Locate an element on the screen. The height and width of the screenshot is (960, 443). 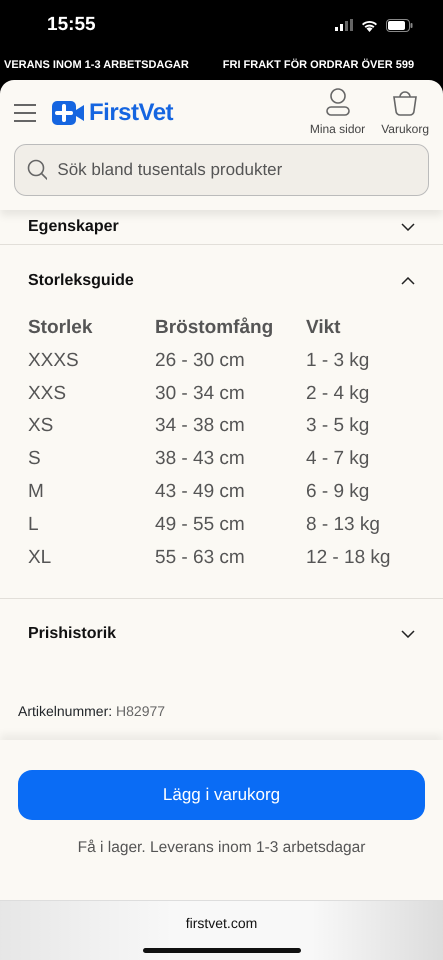
table-cell-text: 34 - 38 cm is located at coordinates (200, 426).